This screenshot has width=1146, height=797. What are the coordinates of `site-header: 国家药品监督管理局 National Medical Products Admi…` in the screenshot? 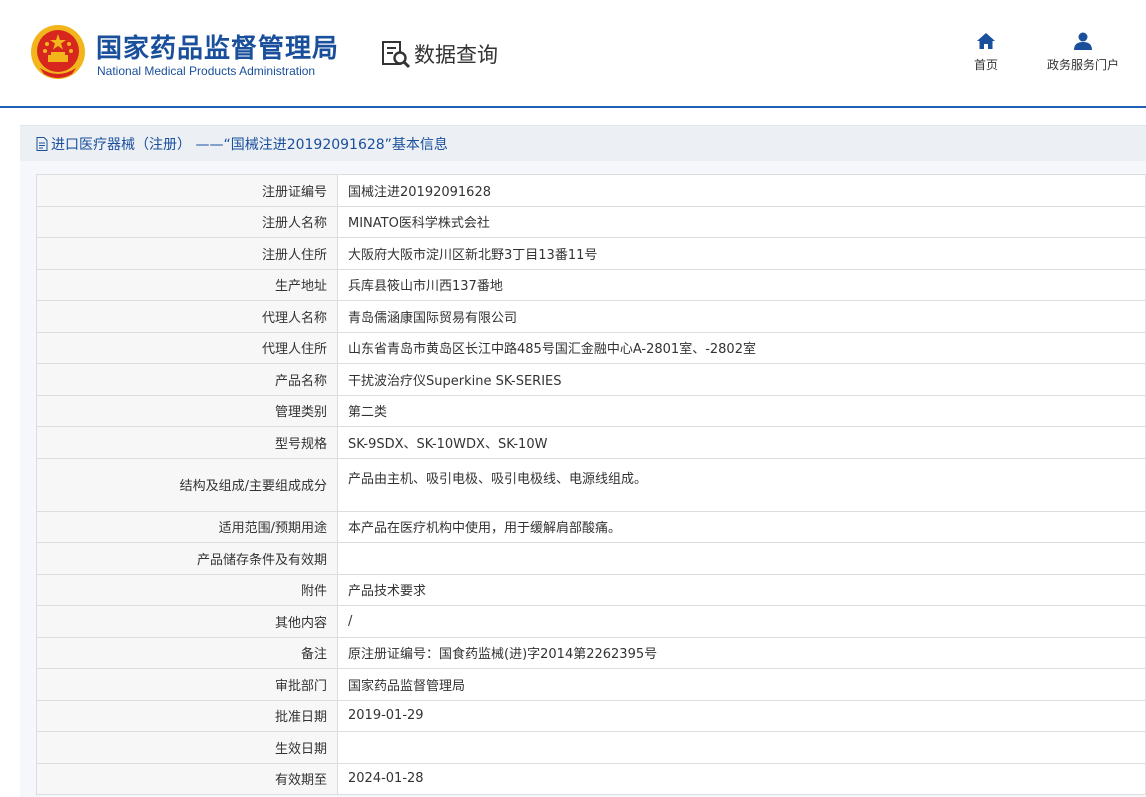 It's located at (573, 54).